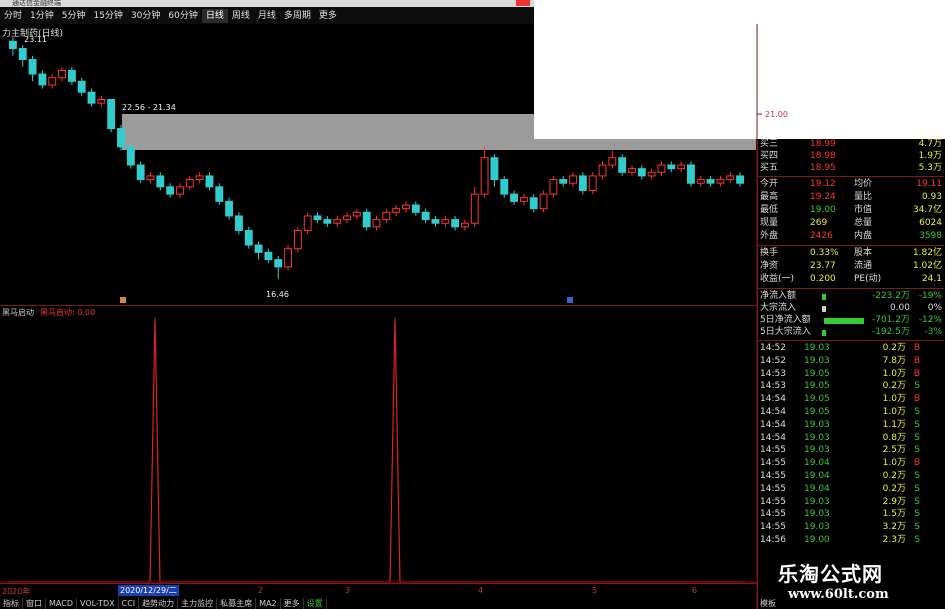  What do you see at coordinates (851, 540) in the screenshot?
I see `quote-row: 14:56 19.00 2.3万 S` at bounding box center [851, 540].